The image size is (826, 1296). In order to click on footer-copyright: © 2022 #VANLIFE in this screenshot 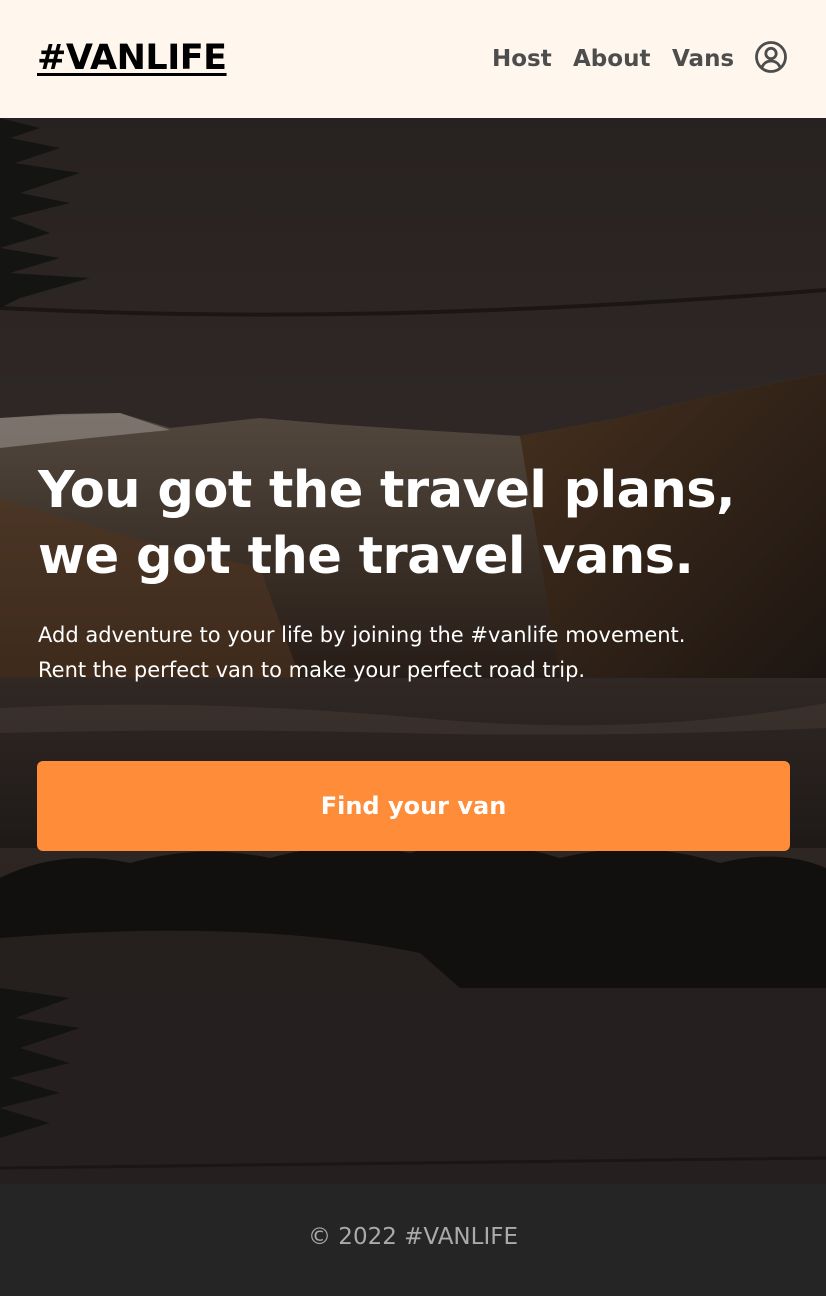, I will do `click(413, 1237)`.